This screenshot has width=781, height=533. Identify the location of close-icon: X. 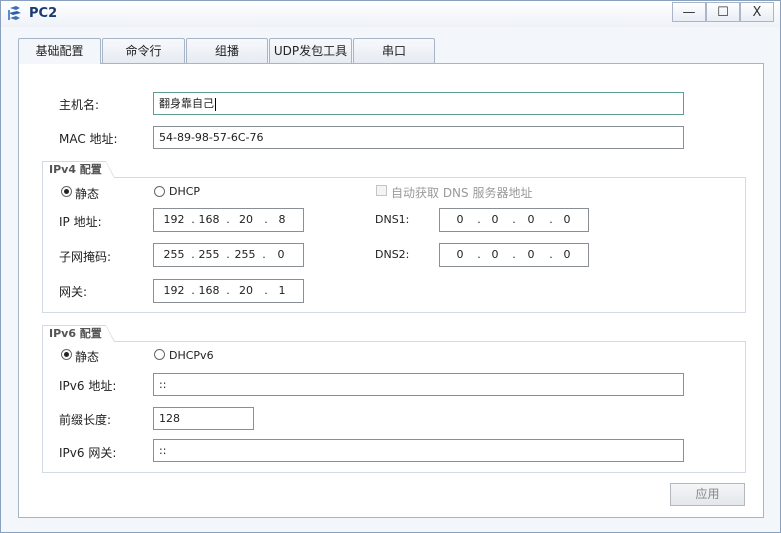
(757, 12).